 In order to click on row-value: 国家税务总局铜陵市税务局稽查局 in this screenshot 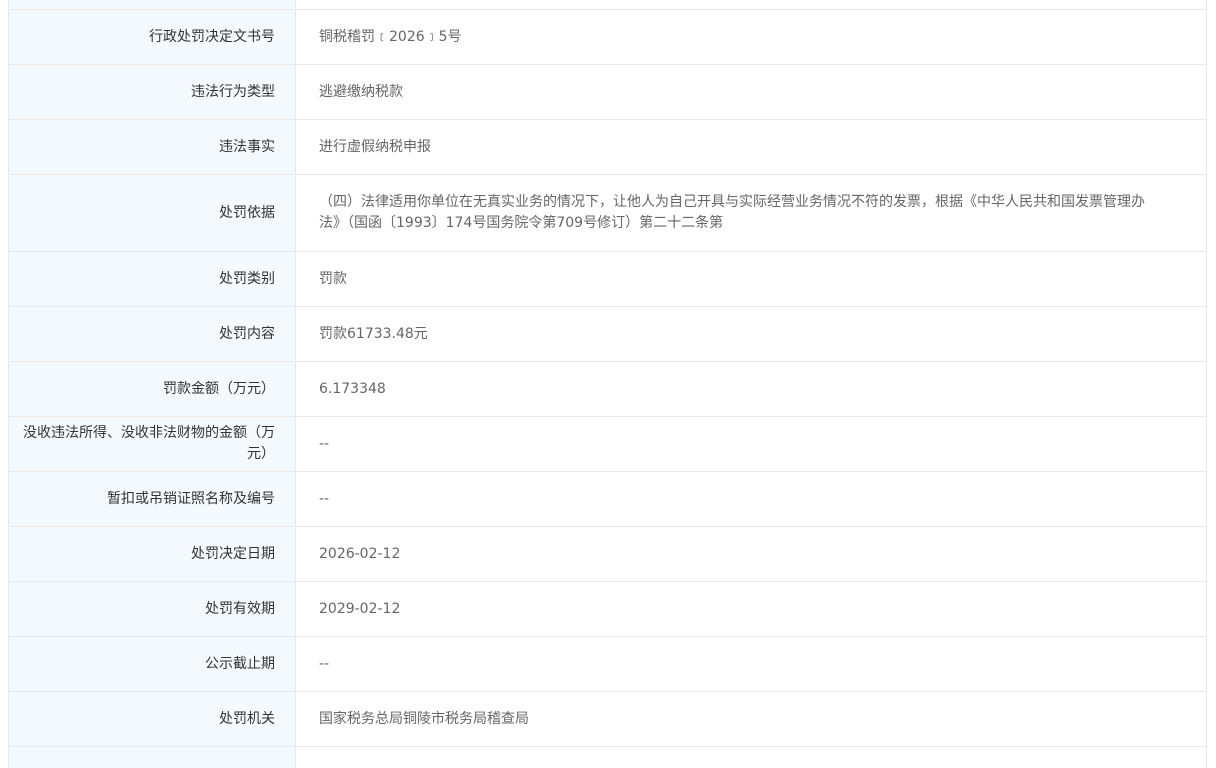, I will do `click(751, 719)`.